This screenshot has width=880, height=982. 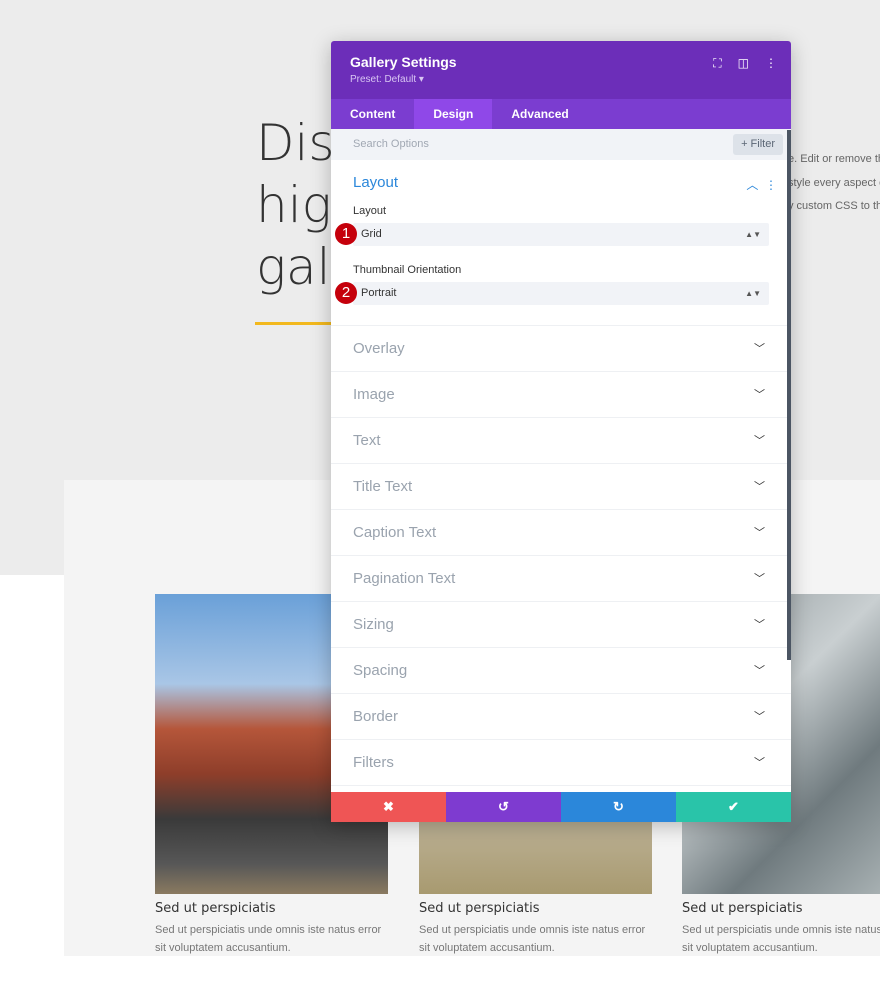 I want to click on save-button: ✔, so click(x=733, y=807).